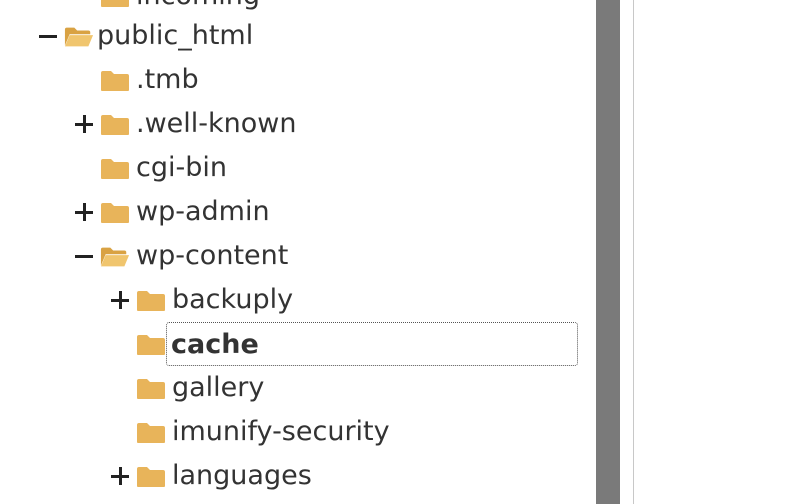 This screenshot has width=792, height=504. Describe the element at coordinates (298, 256) in the screenshot. I see `tree-node-wp-content: wp-content` at that location.